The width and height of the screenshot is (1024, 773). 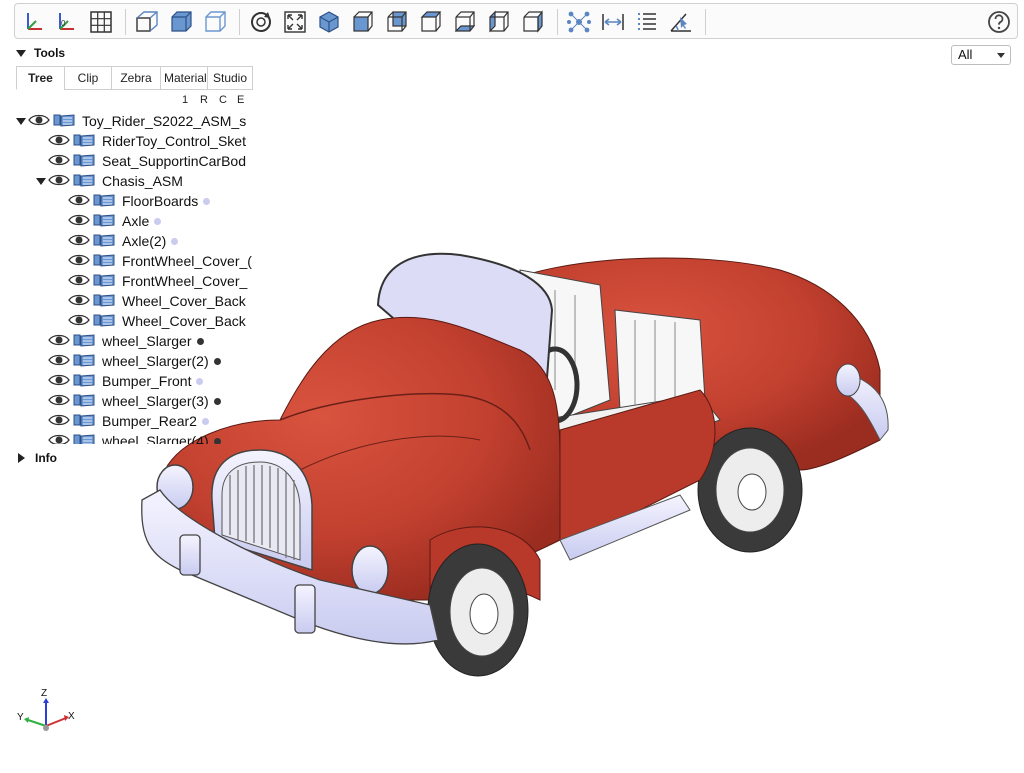 What do you see at coordinates (33, 22) in the screenshot?
I see `axes-icon` at bounding box center [33, 22].